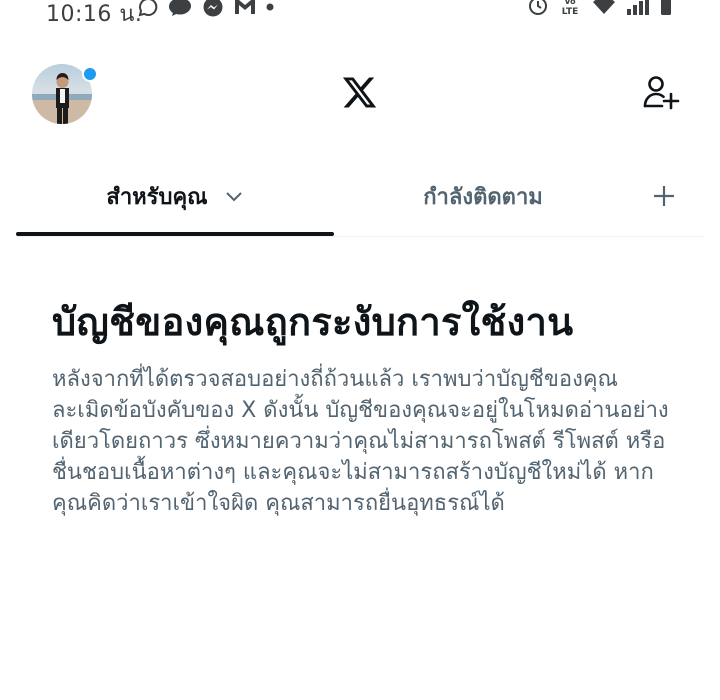  I want to click on volte-icon: Vo LTE, so click(570, 8).